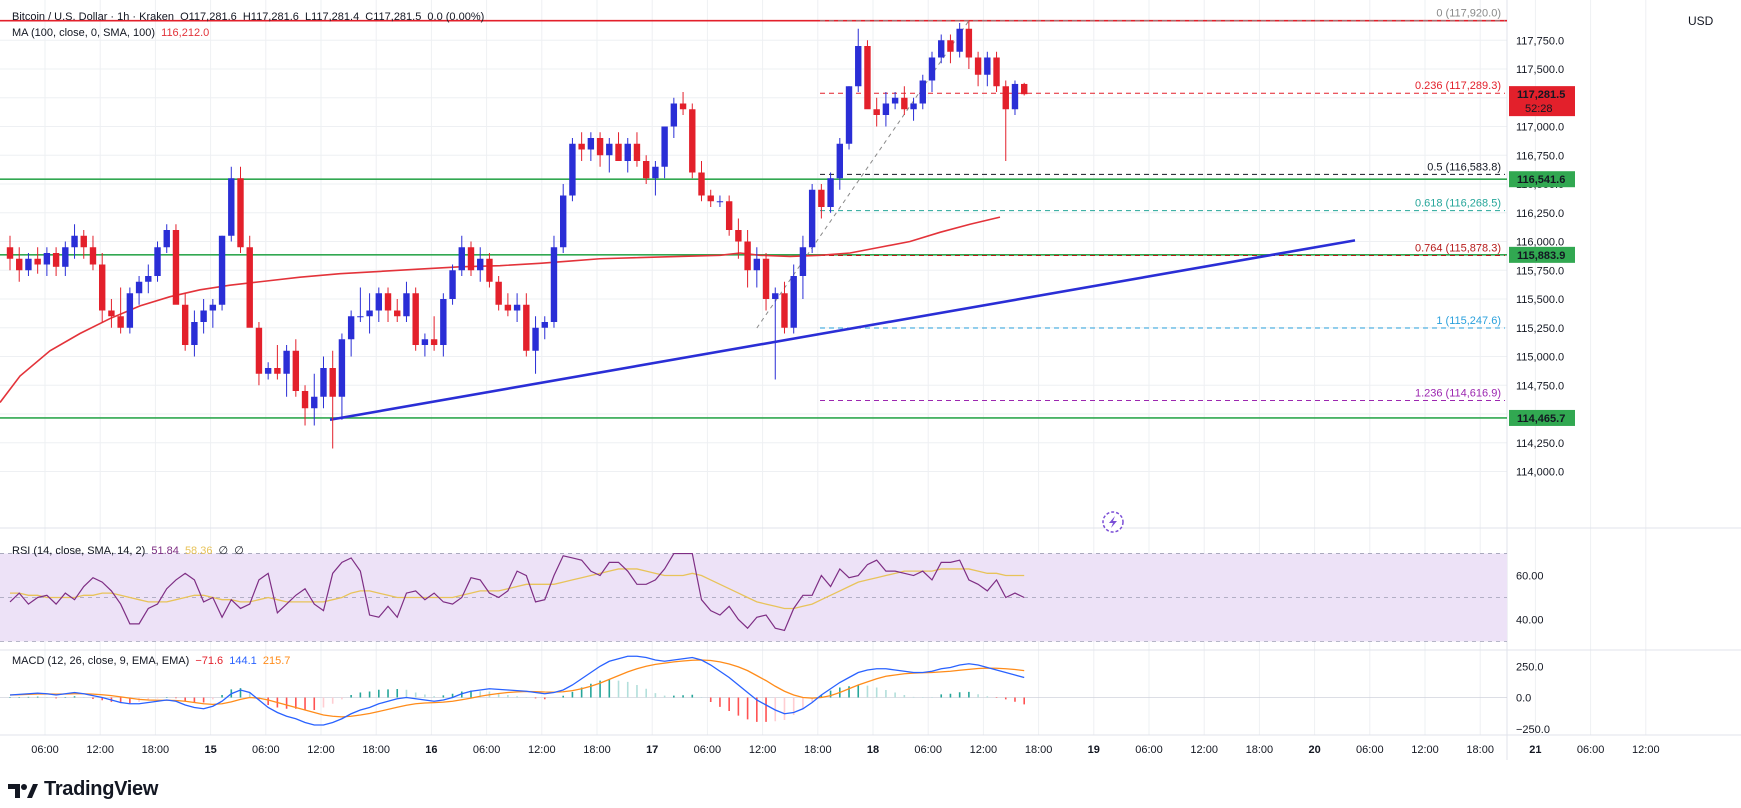  What do you see at coordinates (84, 33) in the screenshot?
I see `ma-label: MA (100, close, 0, SMA, 100)` at bounding box center [84, 33].